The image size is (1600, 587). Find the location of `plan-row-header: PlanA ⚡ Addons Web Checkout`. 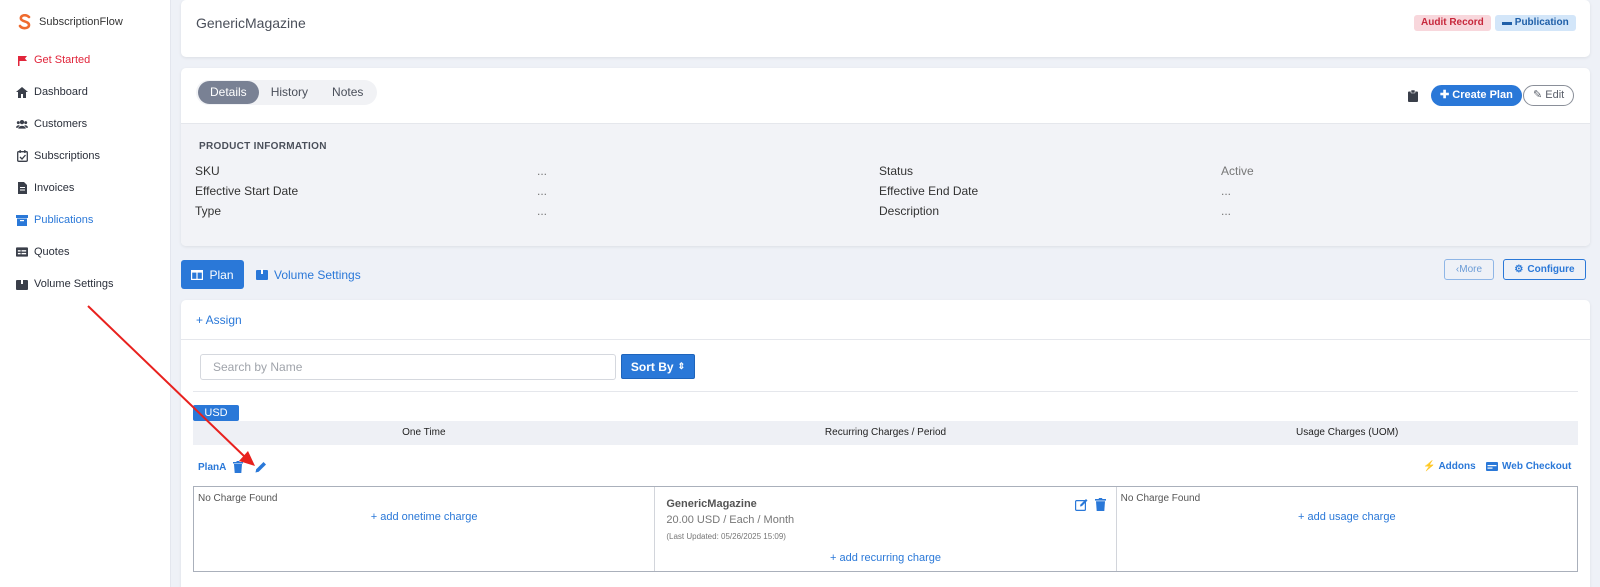

plan-row-header: PlanA ⚡ Addons Web Checkout is located at coordinates (885, 468).